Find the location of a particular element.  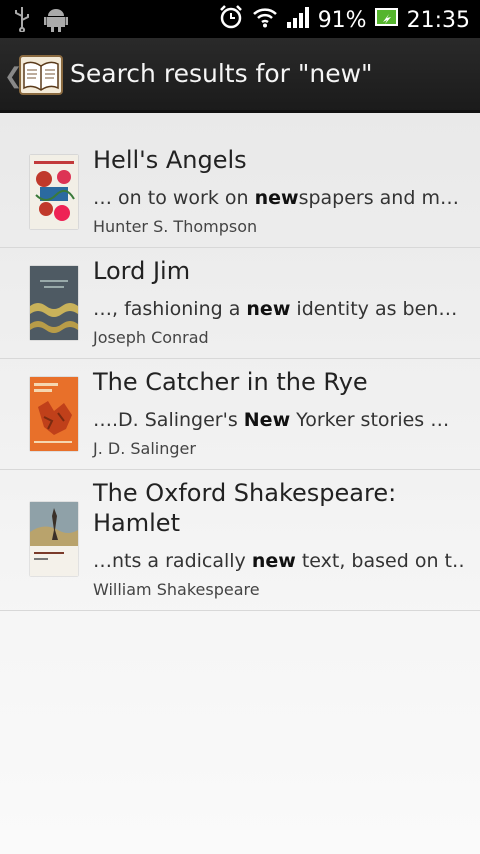

result-title: The Oxford Shakespeare: Hamlet is located at coordinates (245, 508).